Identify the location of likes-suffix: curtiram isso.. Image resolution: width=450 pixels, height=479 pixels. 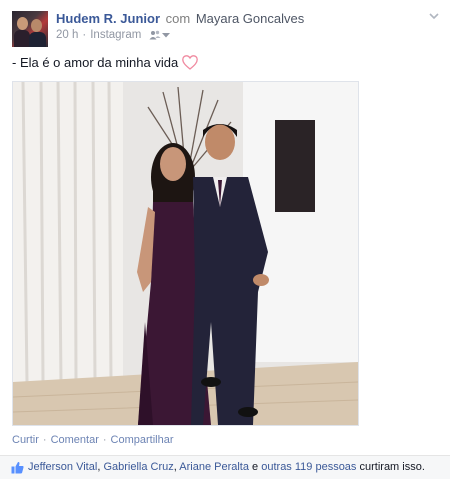
(392, 467).